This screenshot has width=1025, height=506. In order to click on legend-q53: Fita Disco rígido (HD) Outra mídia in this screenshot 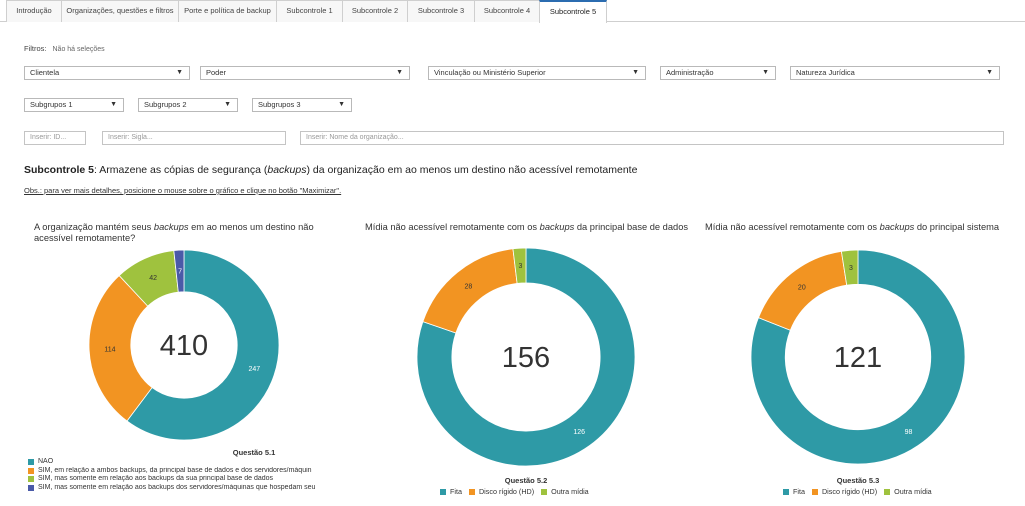, I will do `click(861, 491)`.